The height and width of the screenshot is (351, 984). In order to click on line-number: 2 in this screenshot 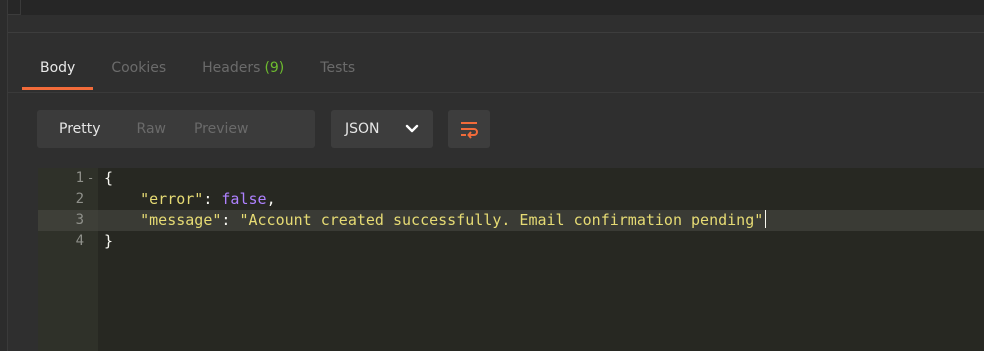, I will do `click(79, 199)`.